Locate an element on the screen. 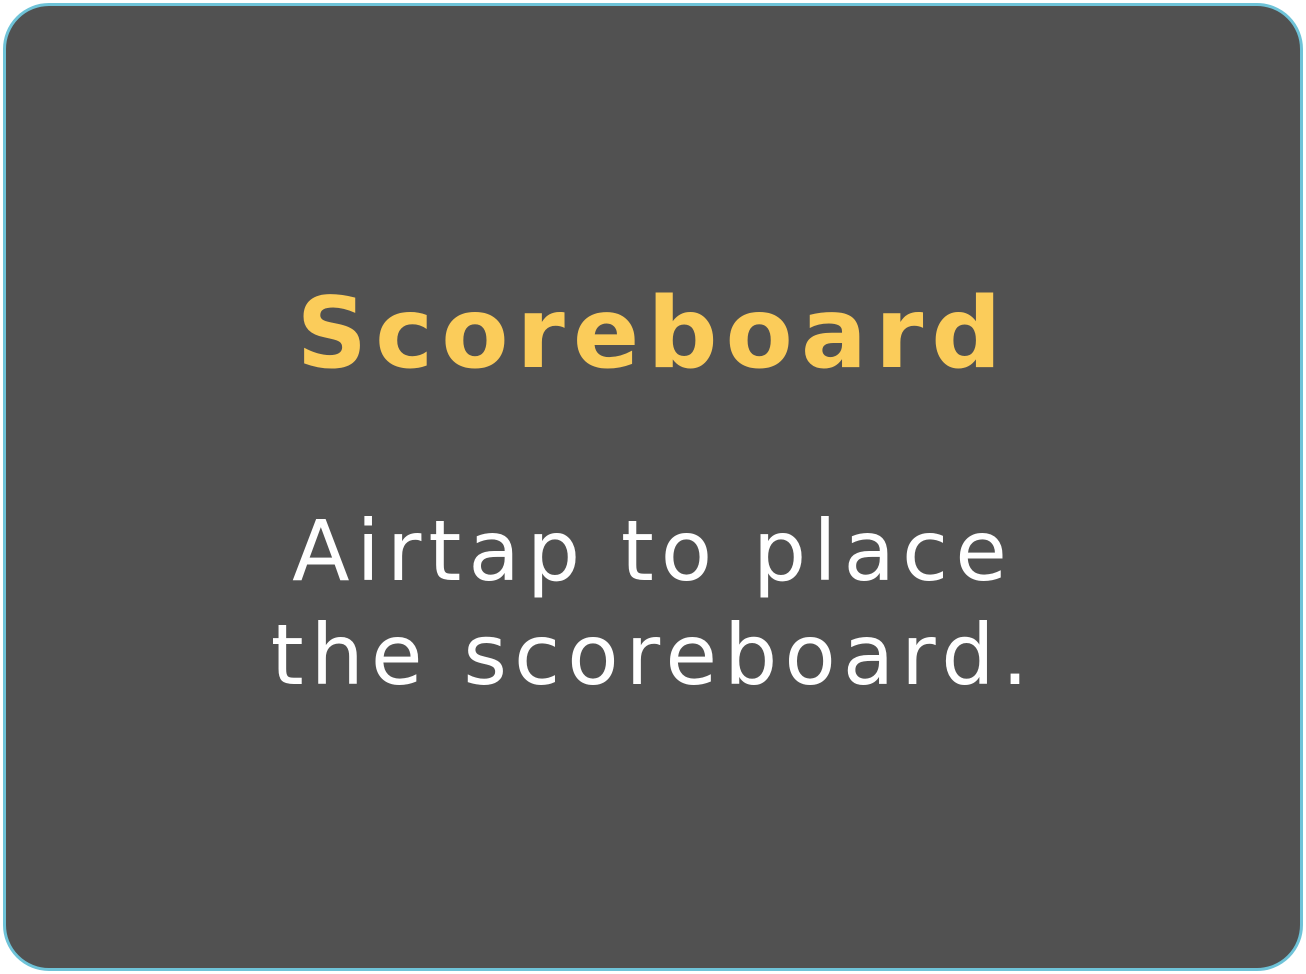 Image resolution: width=1306 pixels, height=974 pixels. instruction-line-1: Airtap to place is located at coordinates (653, 551).